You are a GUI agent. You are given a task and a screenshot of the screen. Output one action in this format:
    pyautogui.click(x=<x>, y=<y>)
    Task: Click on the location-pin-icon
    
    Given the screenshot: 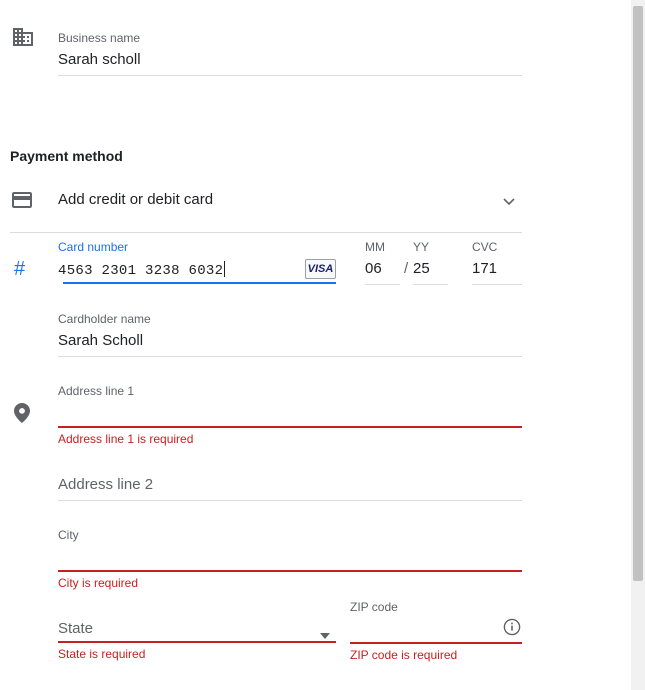 What is the action you would take?
    pyautogui.click(x=22, y=415)
    